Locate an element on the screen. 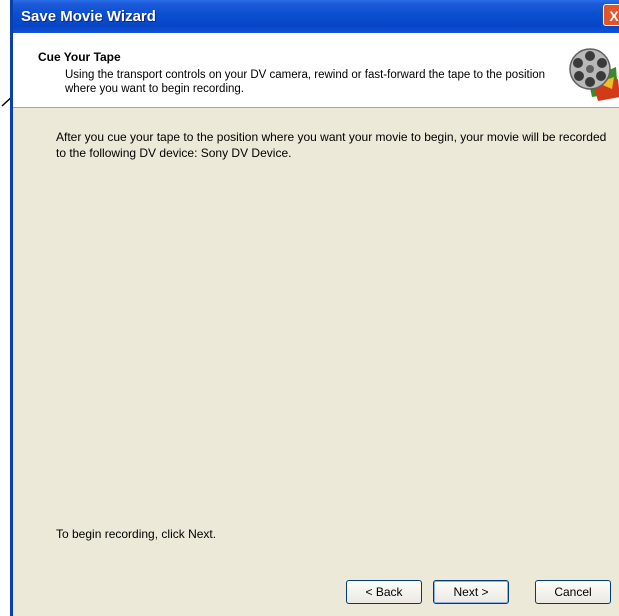 The image size is (619, 616). close-icon: X is located at coordinates (614, 16).